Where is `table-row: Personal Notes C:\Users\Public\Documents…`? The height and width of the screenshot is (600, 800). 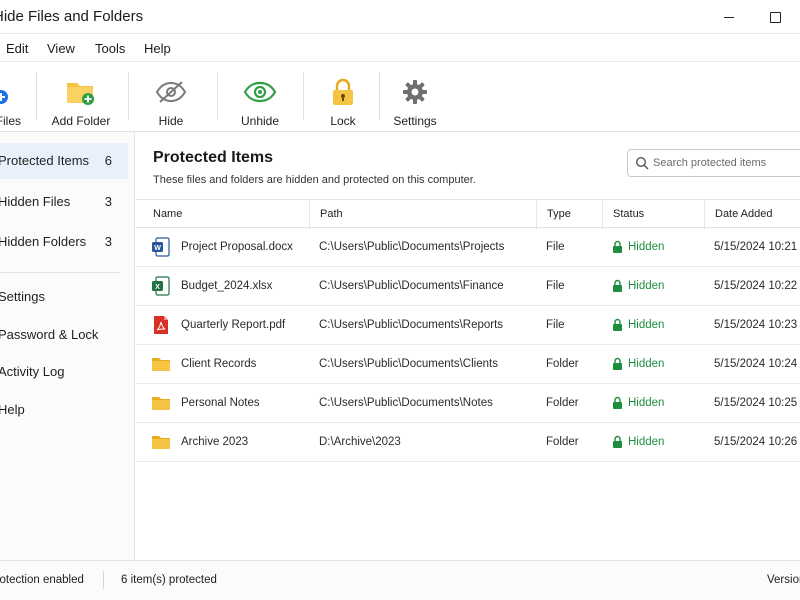 table-row: Personal Notes C:\Users\Public\Documents… is located at coordinates (468, 403).